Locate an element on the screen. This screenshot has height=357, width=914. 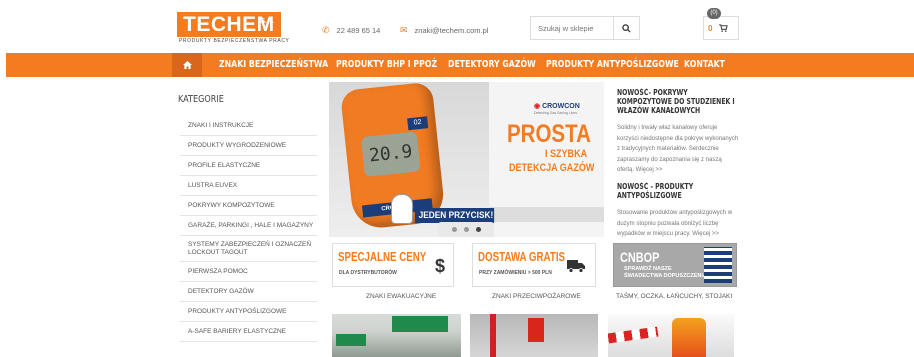
logo-subtitle: PRODUKTY BEZPIECZEŃSTWA PRACY is located at coordinates (234, 41).